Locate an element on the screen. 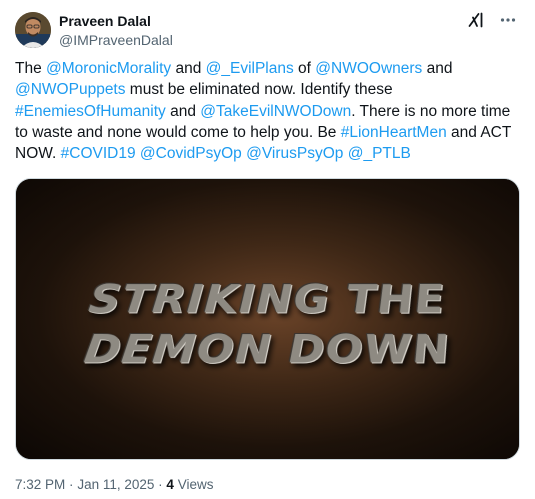 This screenshot has width=535, height=499. mention-link: @NWOPuppets is located at coordinates (70, 89).